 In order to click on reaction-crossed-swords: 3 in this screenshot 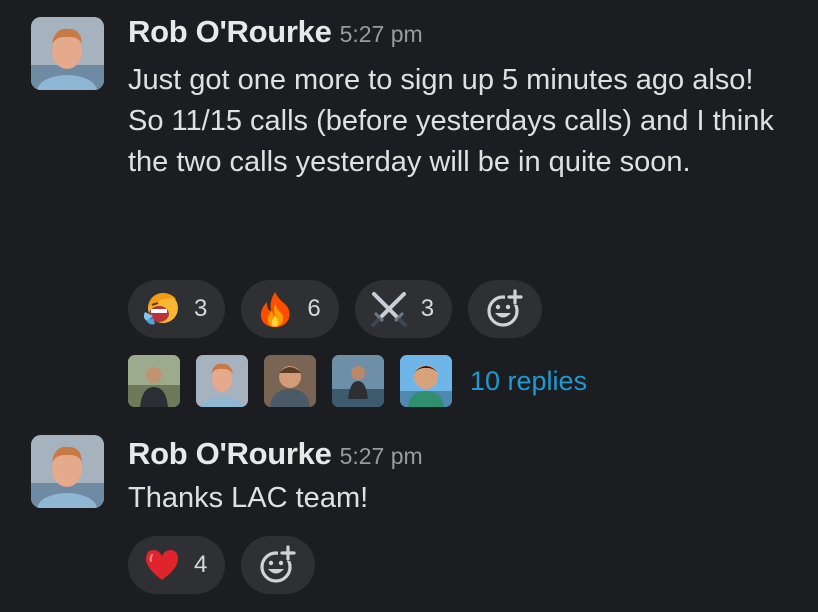, I will do `click(403, 309)`.